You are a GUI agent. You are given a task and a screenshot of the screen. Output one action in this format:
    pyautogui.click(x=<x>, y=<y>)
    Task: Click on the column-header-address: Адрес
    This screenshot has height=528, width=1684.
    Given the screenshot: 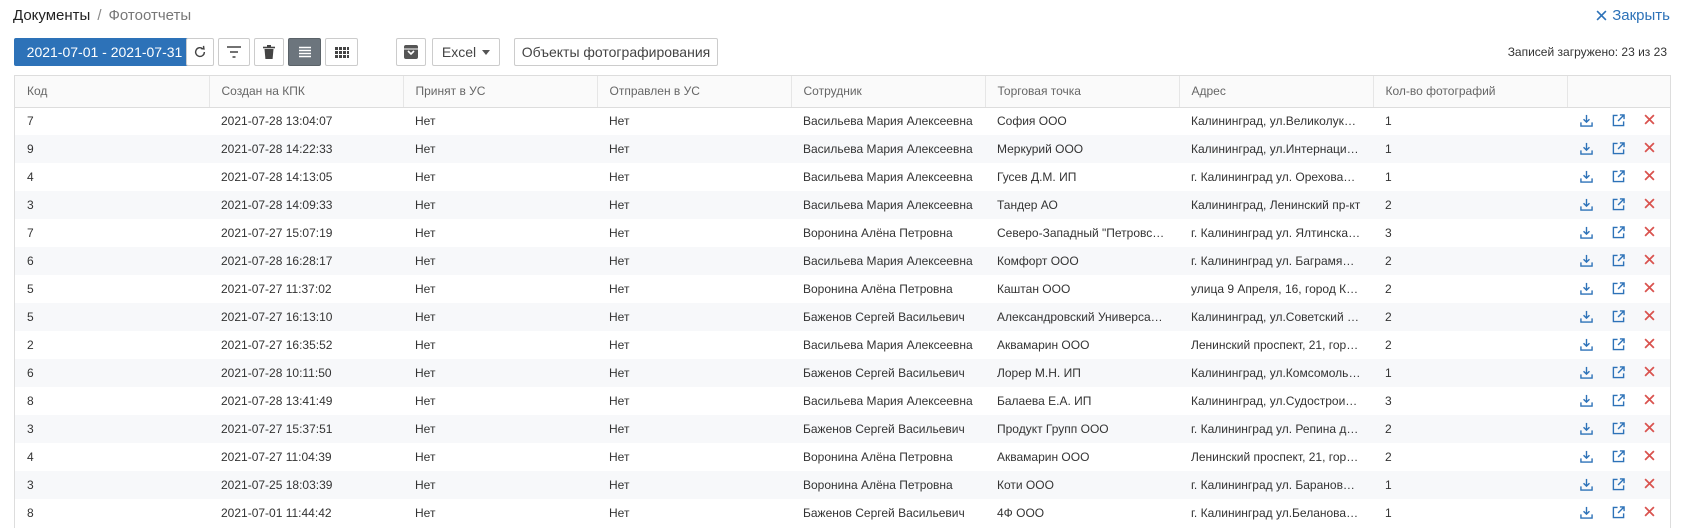 What is the action you would take?
    pyautogui.click(x=1276, y=92)
    